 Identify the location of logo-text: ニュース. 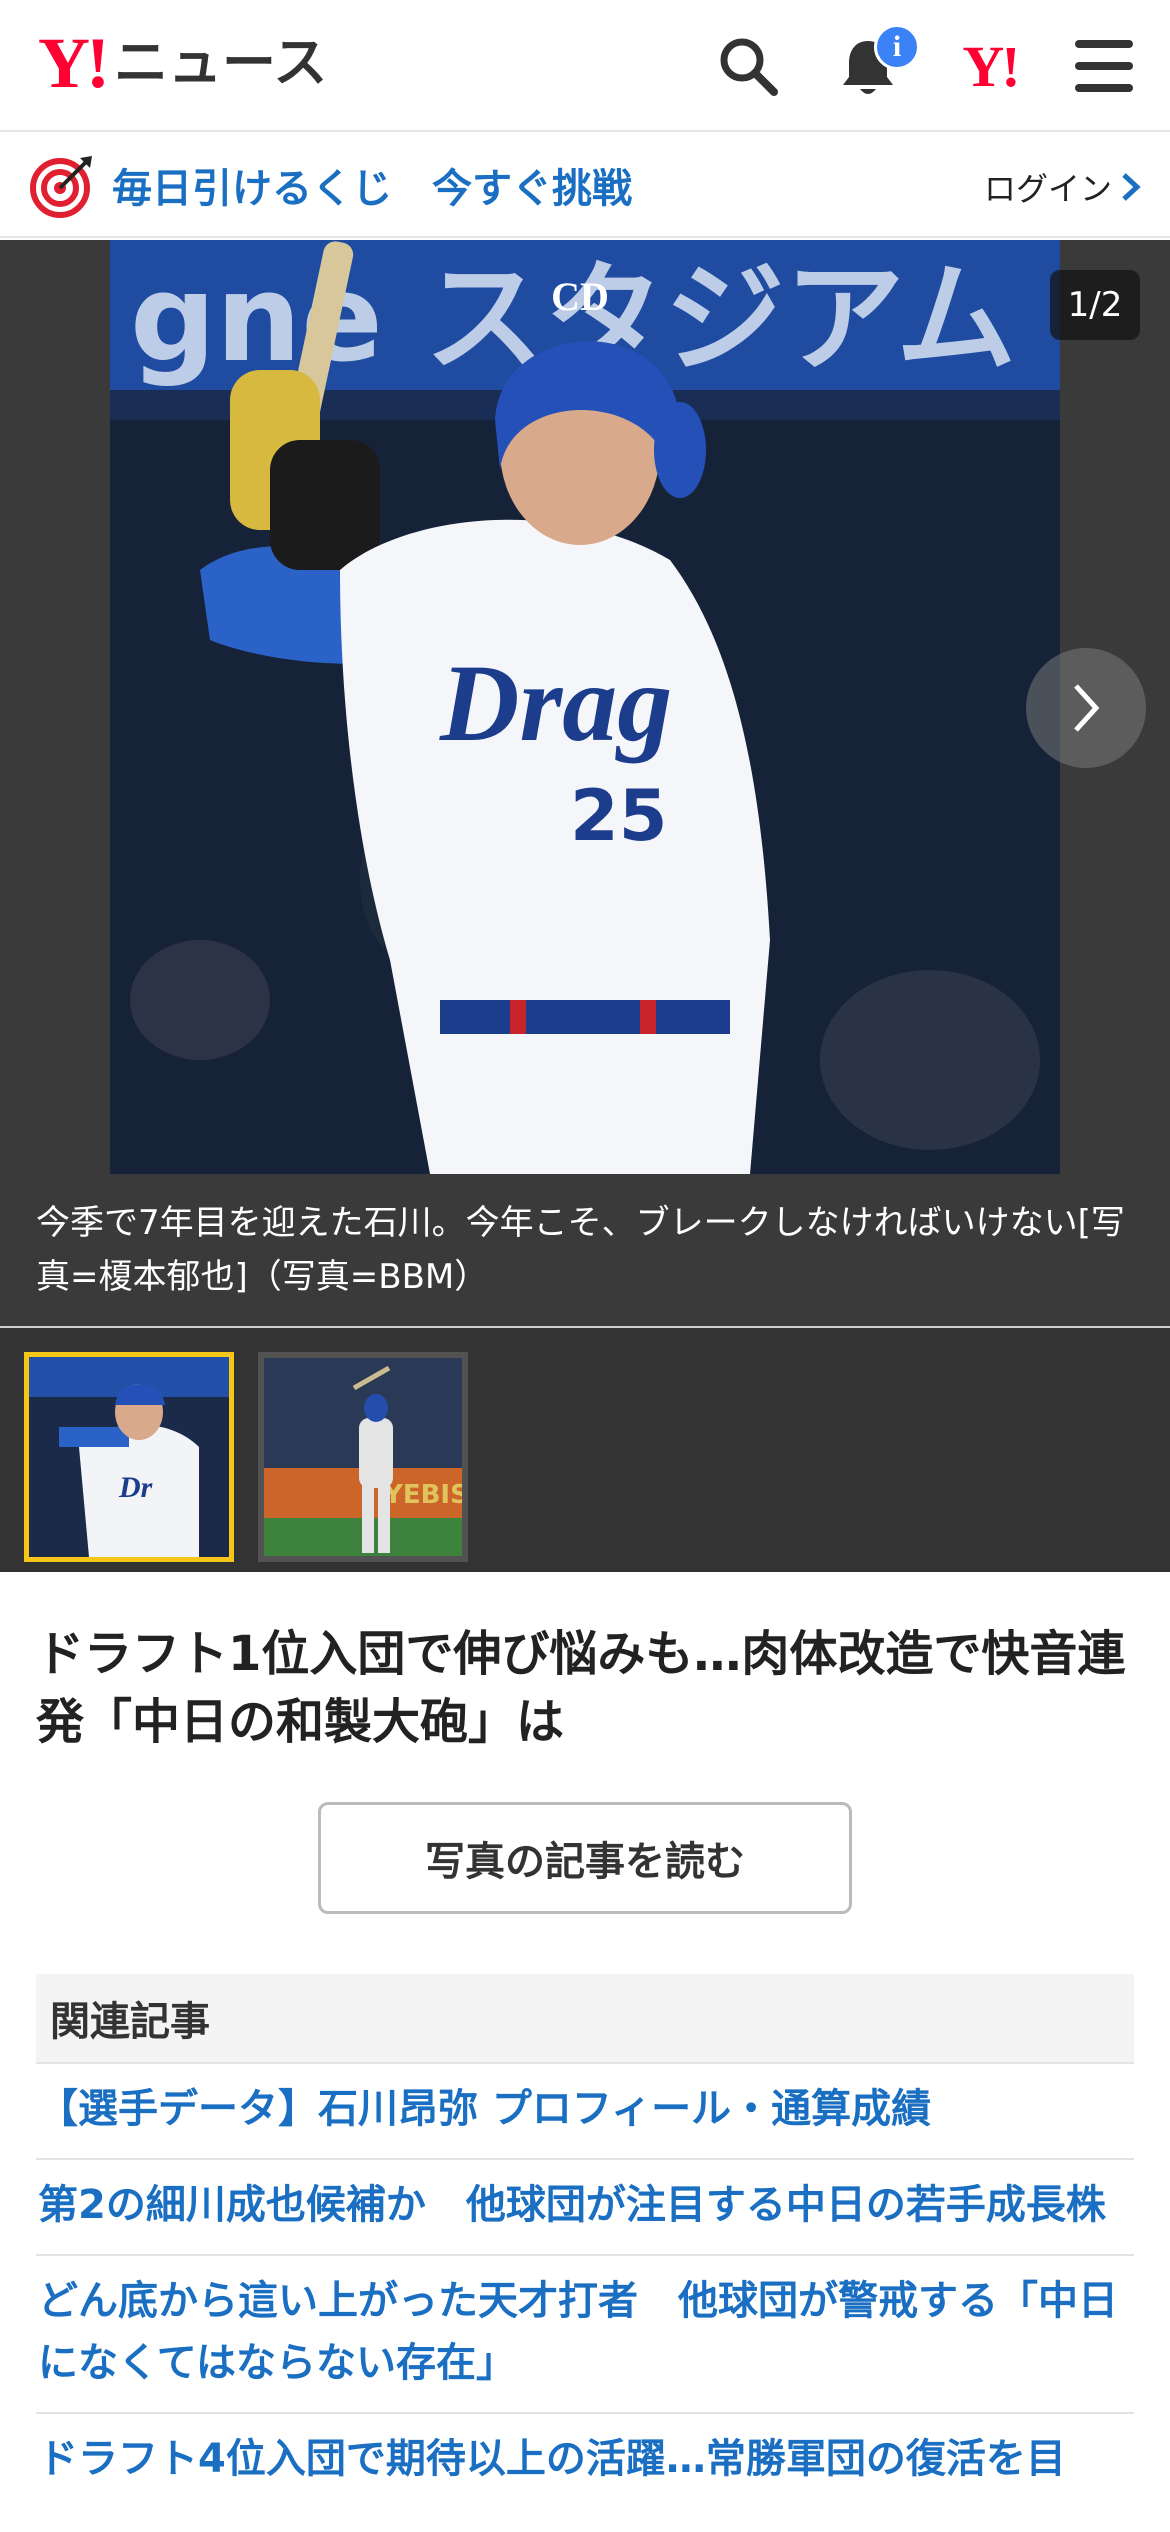
(220, 62).